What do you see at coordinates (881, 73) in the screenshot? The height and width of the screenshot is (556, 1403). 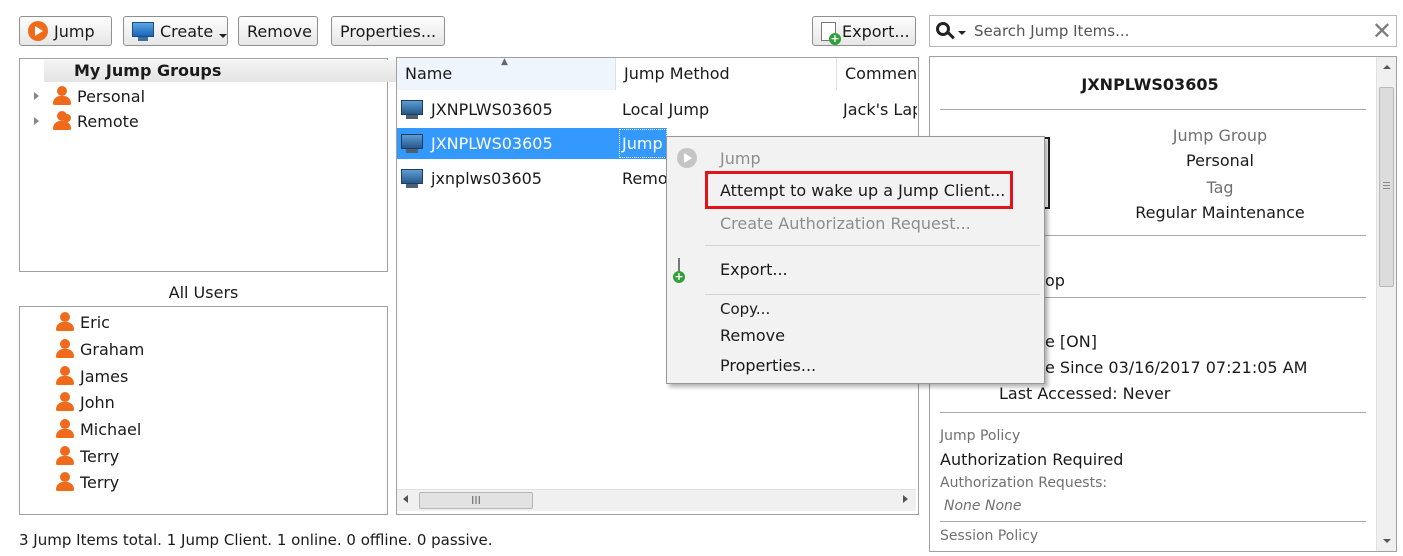 I see `column-header-label: Commen` at bounding box center [881, 73].